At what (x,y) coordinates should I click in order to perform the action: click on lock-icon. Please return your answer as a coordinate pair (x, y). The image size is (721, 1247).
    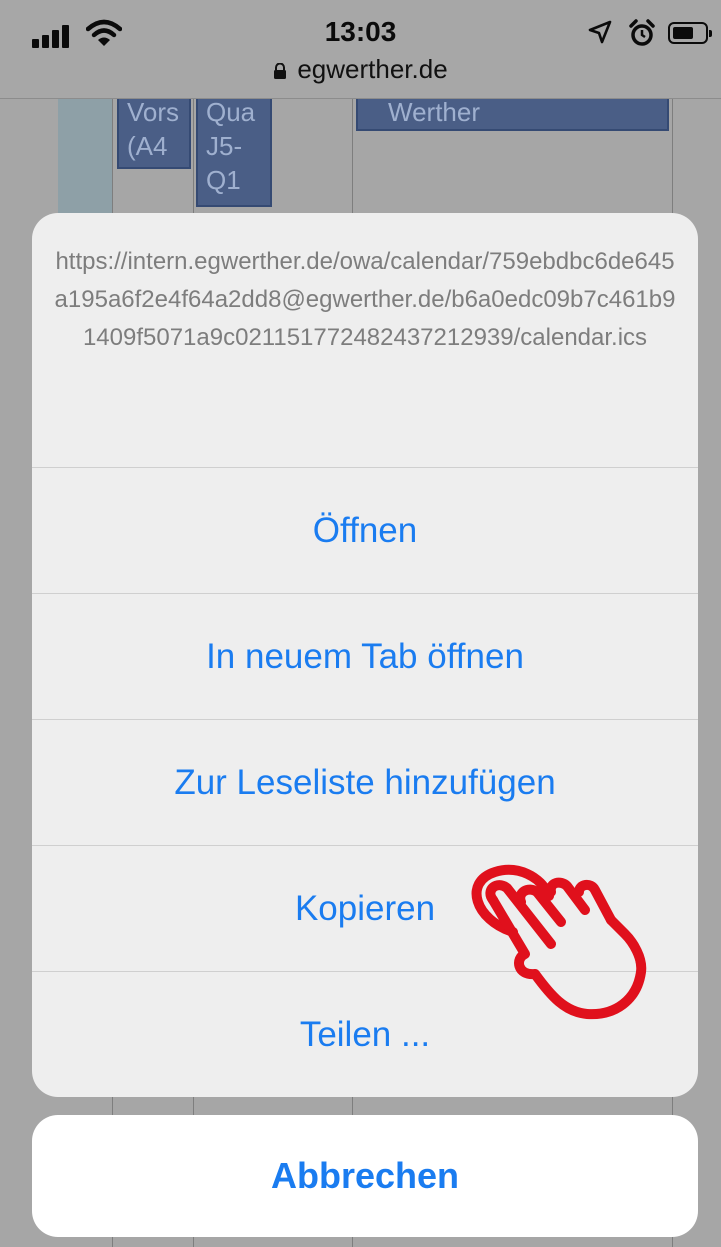
    Looking at the image, I should click on (280, 71).